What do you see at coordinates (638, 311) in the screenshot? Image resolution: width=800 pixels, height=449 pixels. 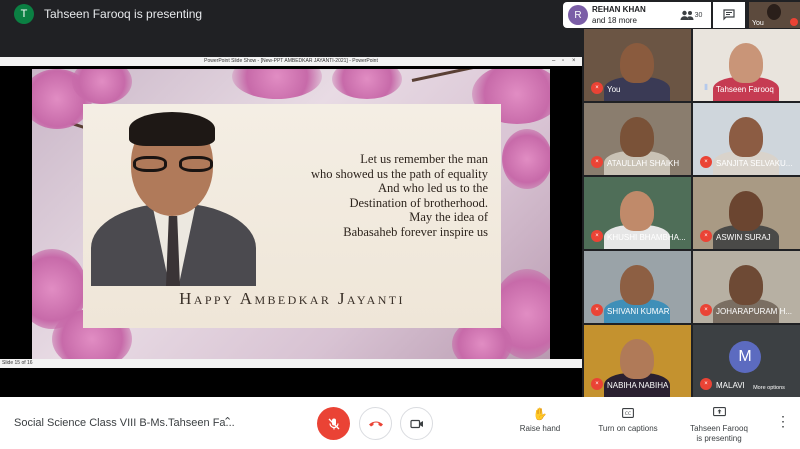 I see `participant-name: SHIVANI KUMAR` at bounding box center [638, 311].